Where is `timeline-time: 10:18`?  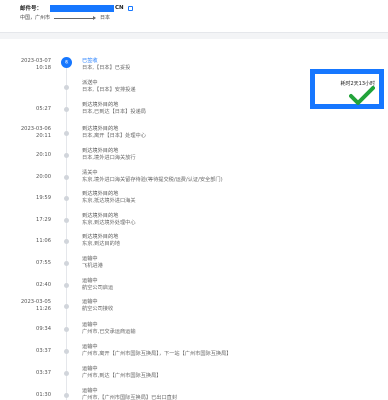 timeline-time: 10:18 is located at coordinates (43, 68).